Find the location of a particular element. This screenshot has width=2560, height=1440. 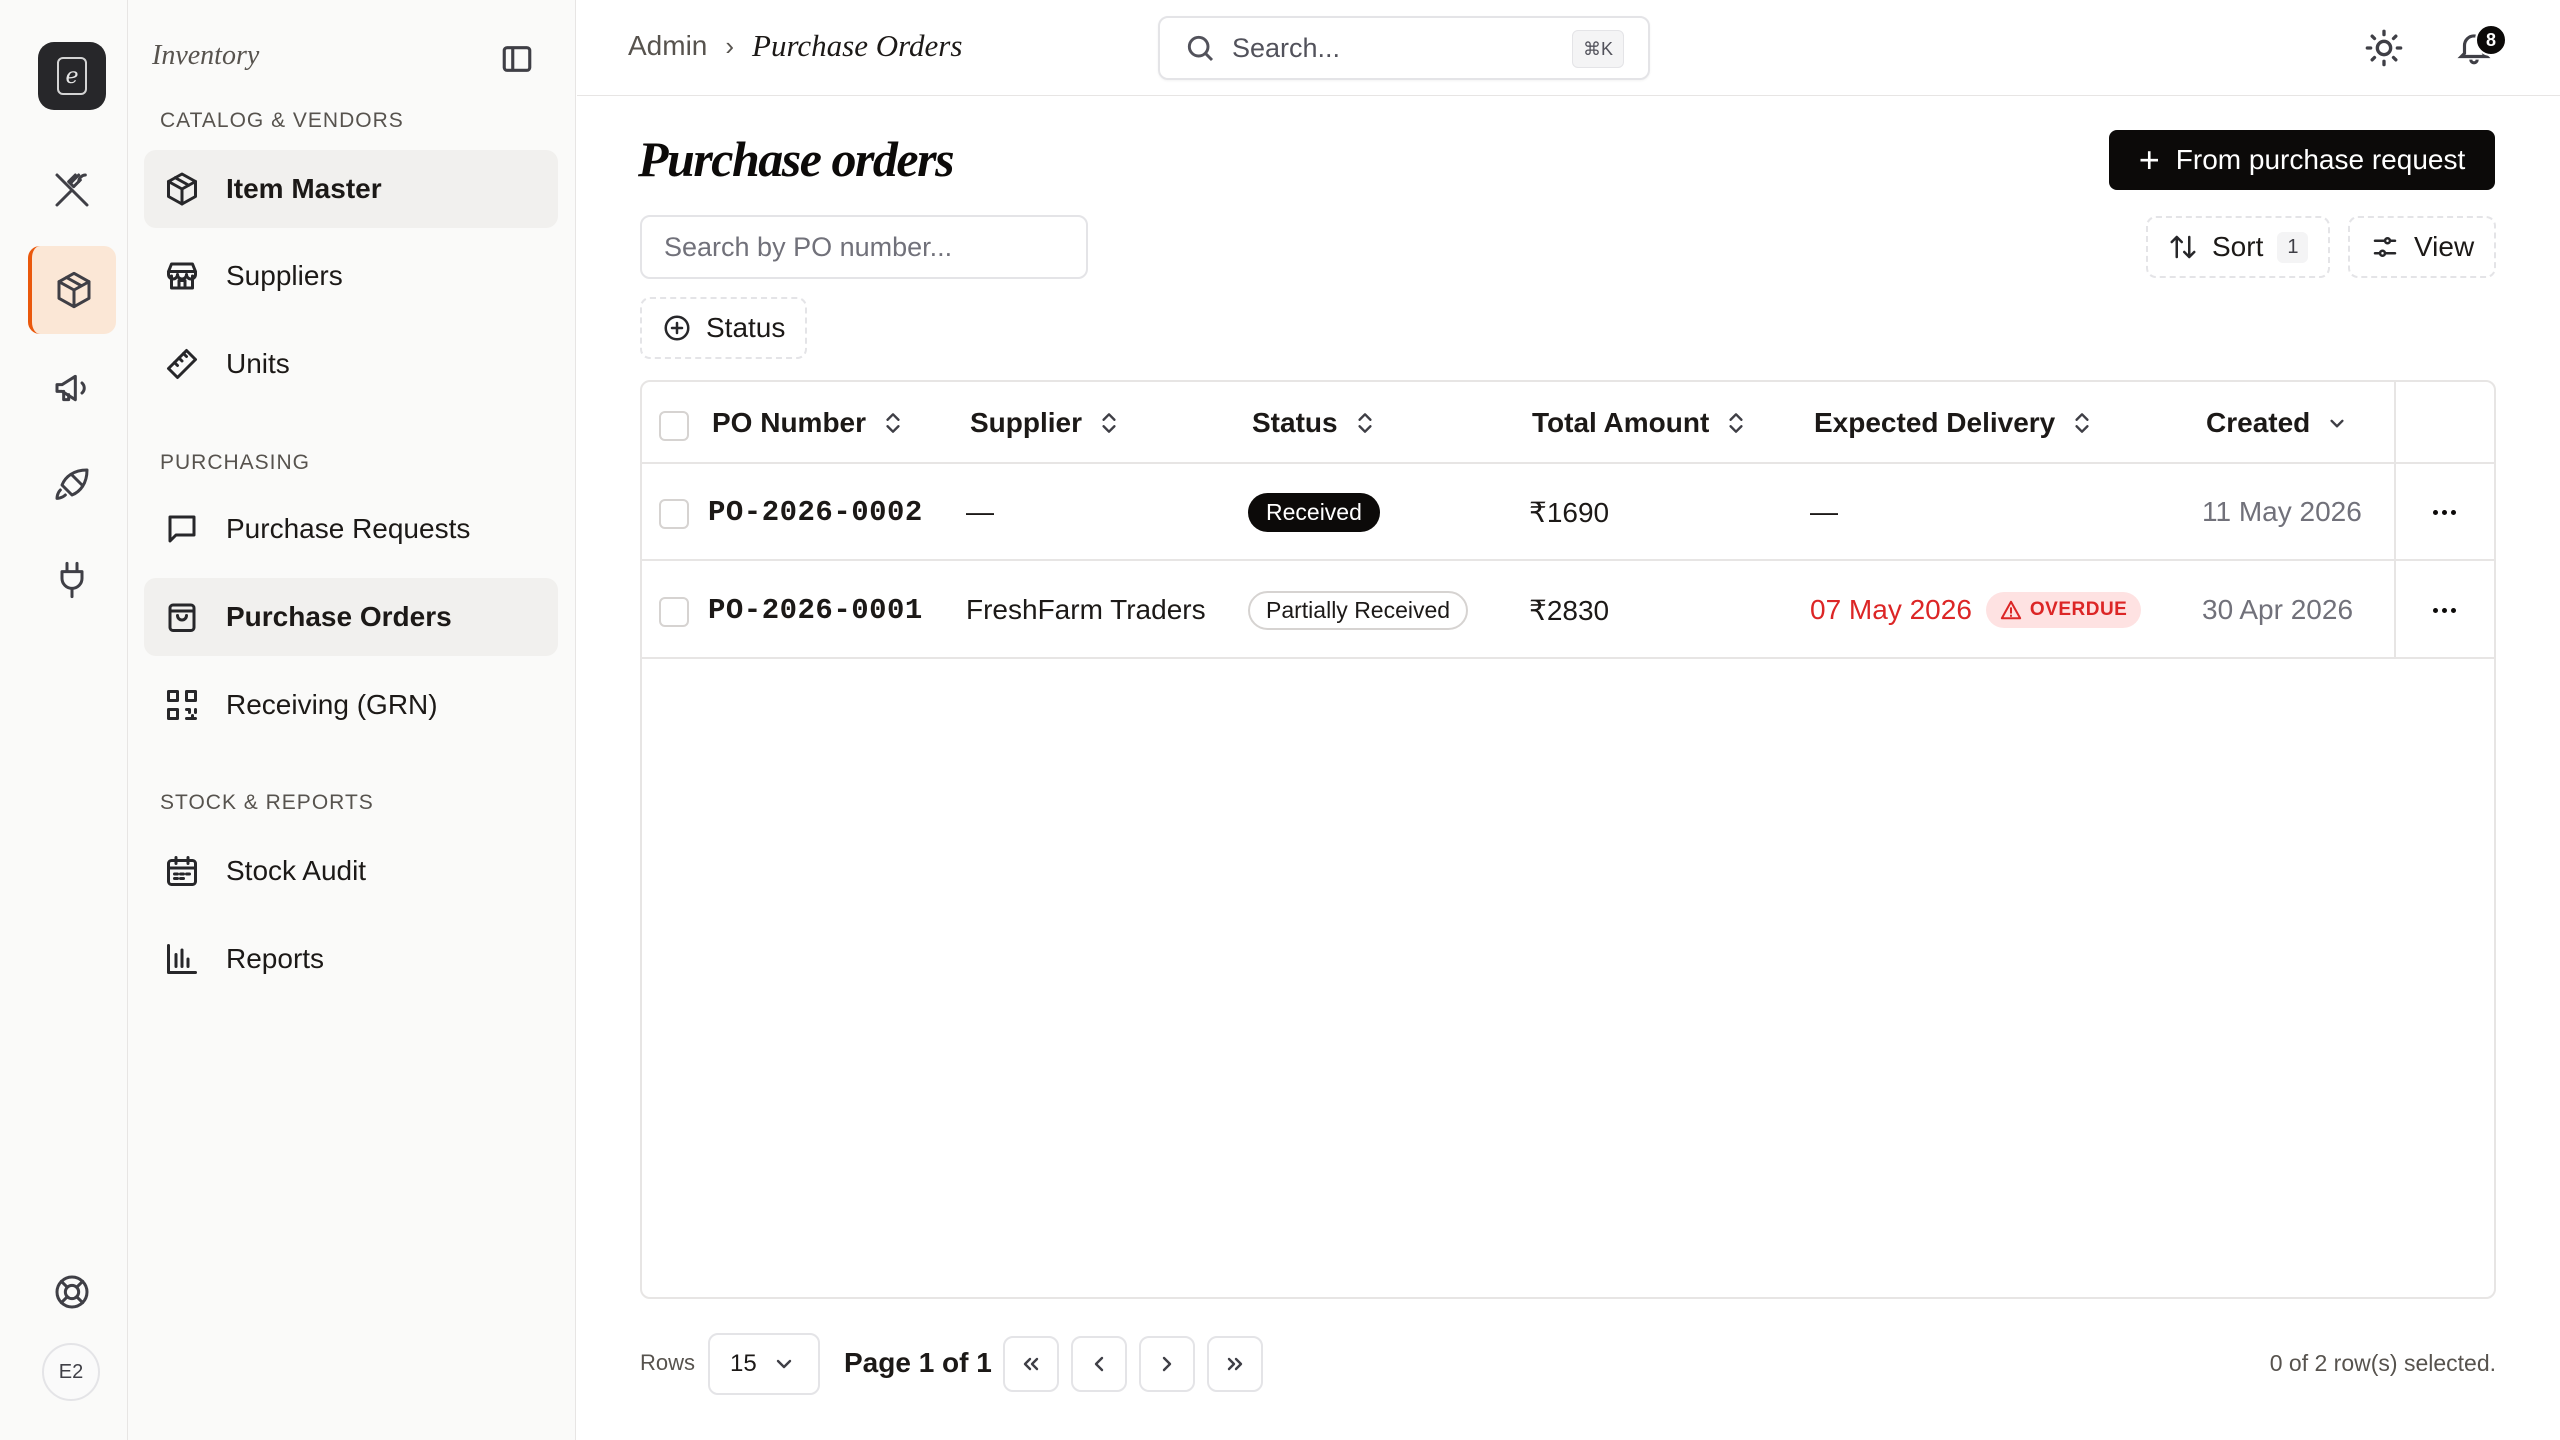

chevrons-left-icon is located at coordinates (1031, 1364).